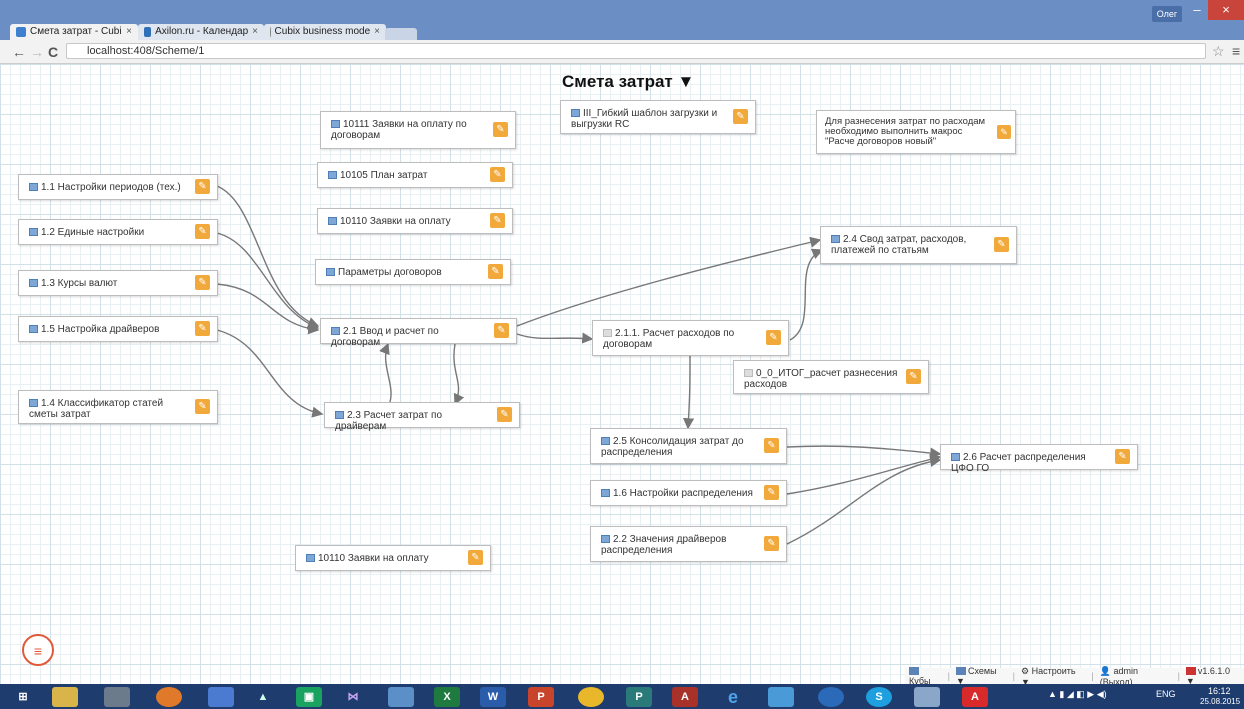 The image size is (1244, 709). I want to click on node-1-6-distribution-settings: 1.6 Настройки распределения ✎, so click(688, 493).